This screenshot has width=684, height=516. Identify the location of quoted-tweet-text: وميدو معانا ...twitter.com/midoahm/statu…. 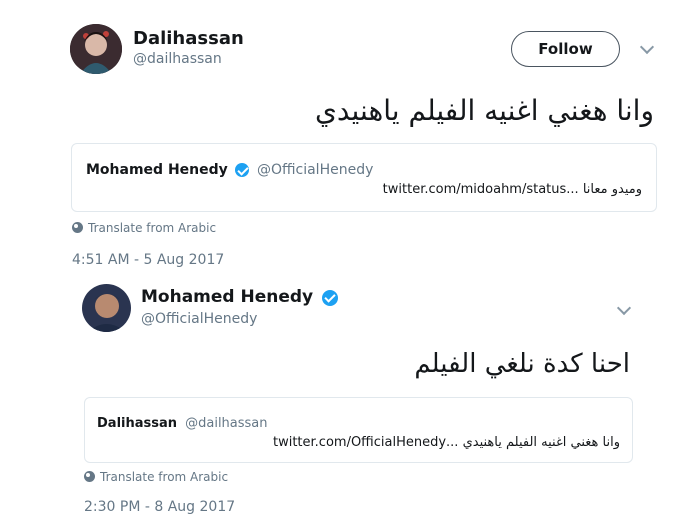
(512, 189).